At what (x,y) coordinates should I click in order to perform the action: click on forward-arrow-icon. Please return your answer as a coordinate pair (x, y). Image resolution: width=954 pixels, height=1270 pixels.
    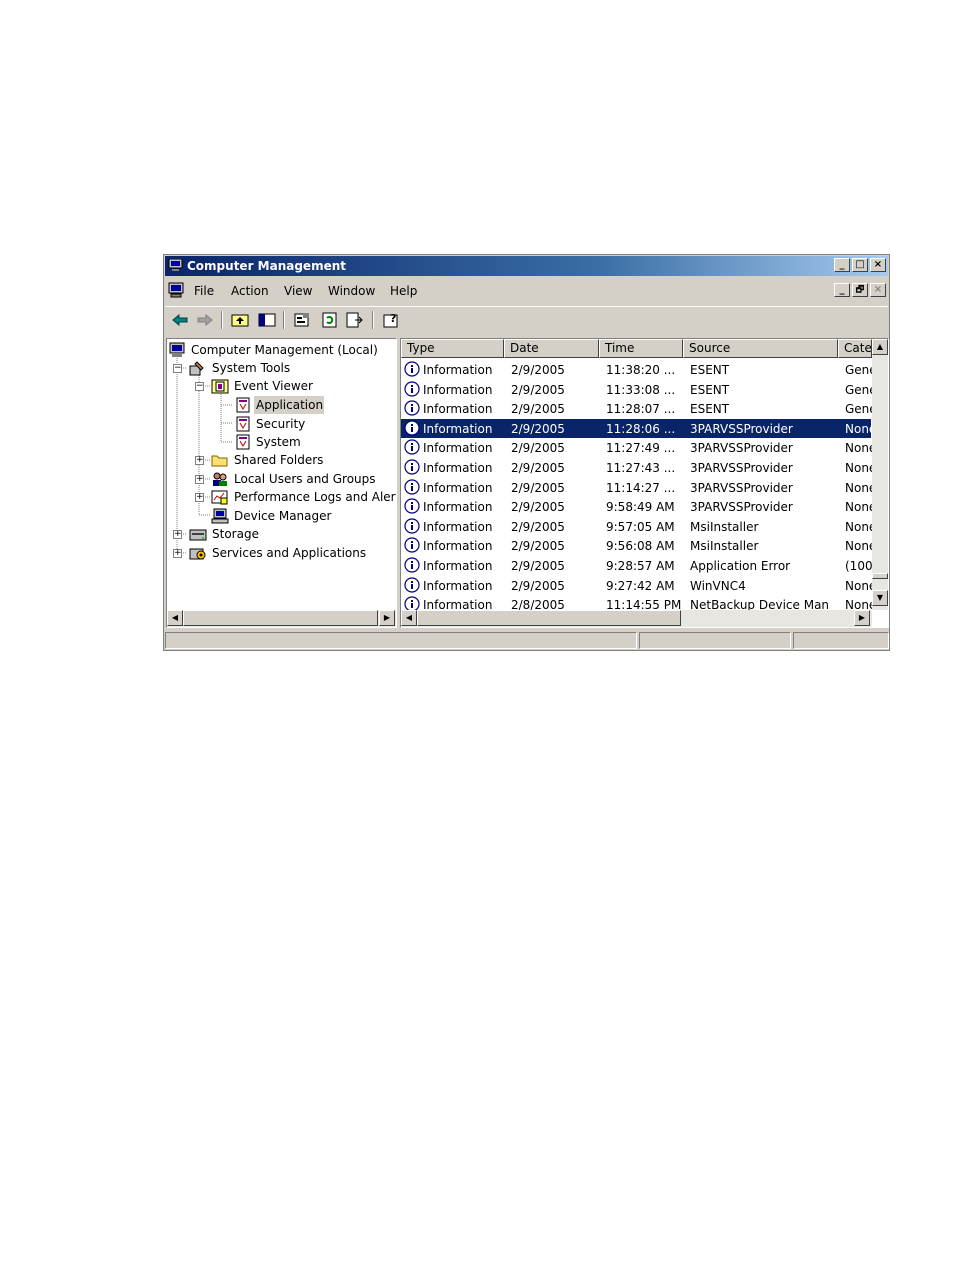
    Looking at the image, I should click on (205, 320).